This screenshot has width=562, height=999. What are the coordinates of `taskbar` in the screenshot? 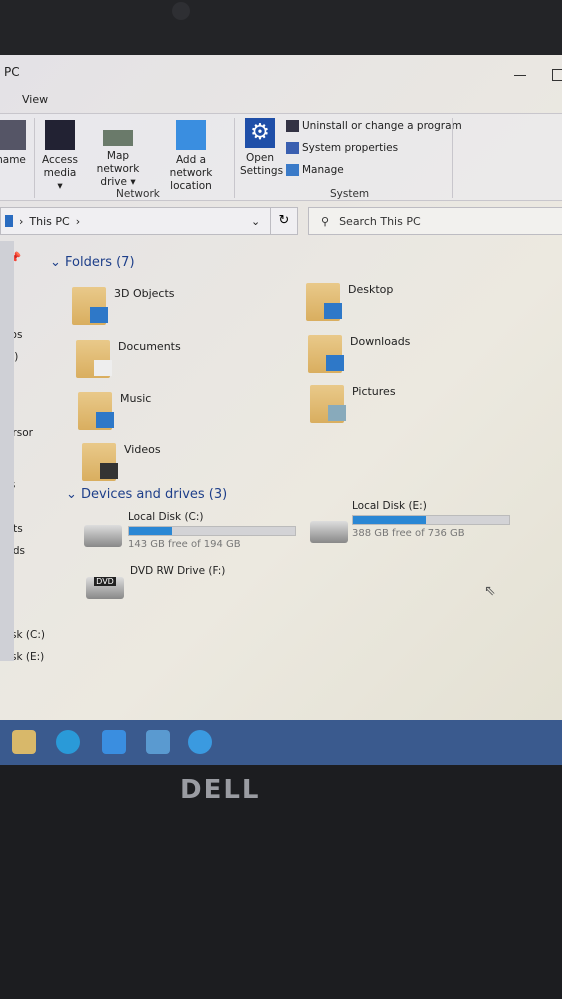 It's located at (281, 742).